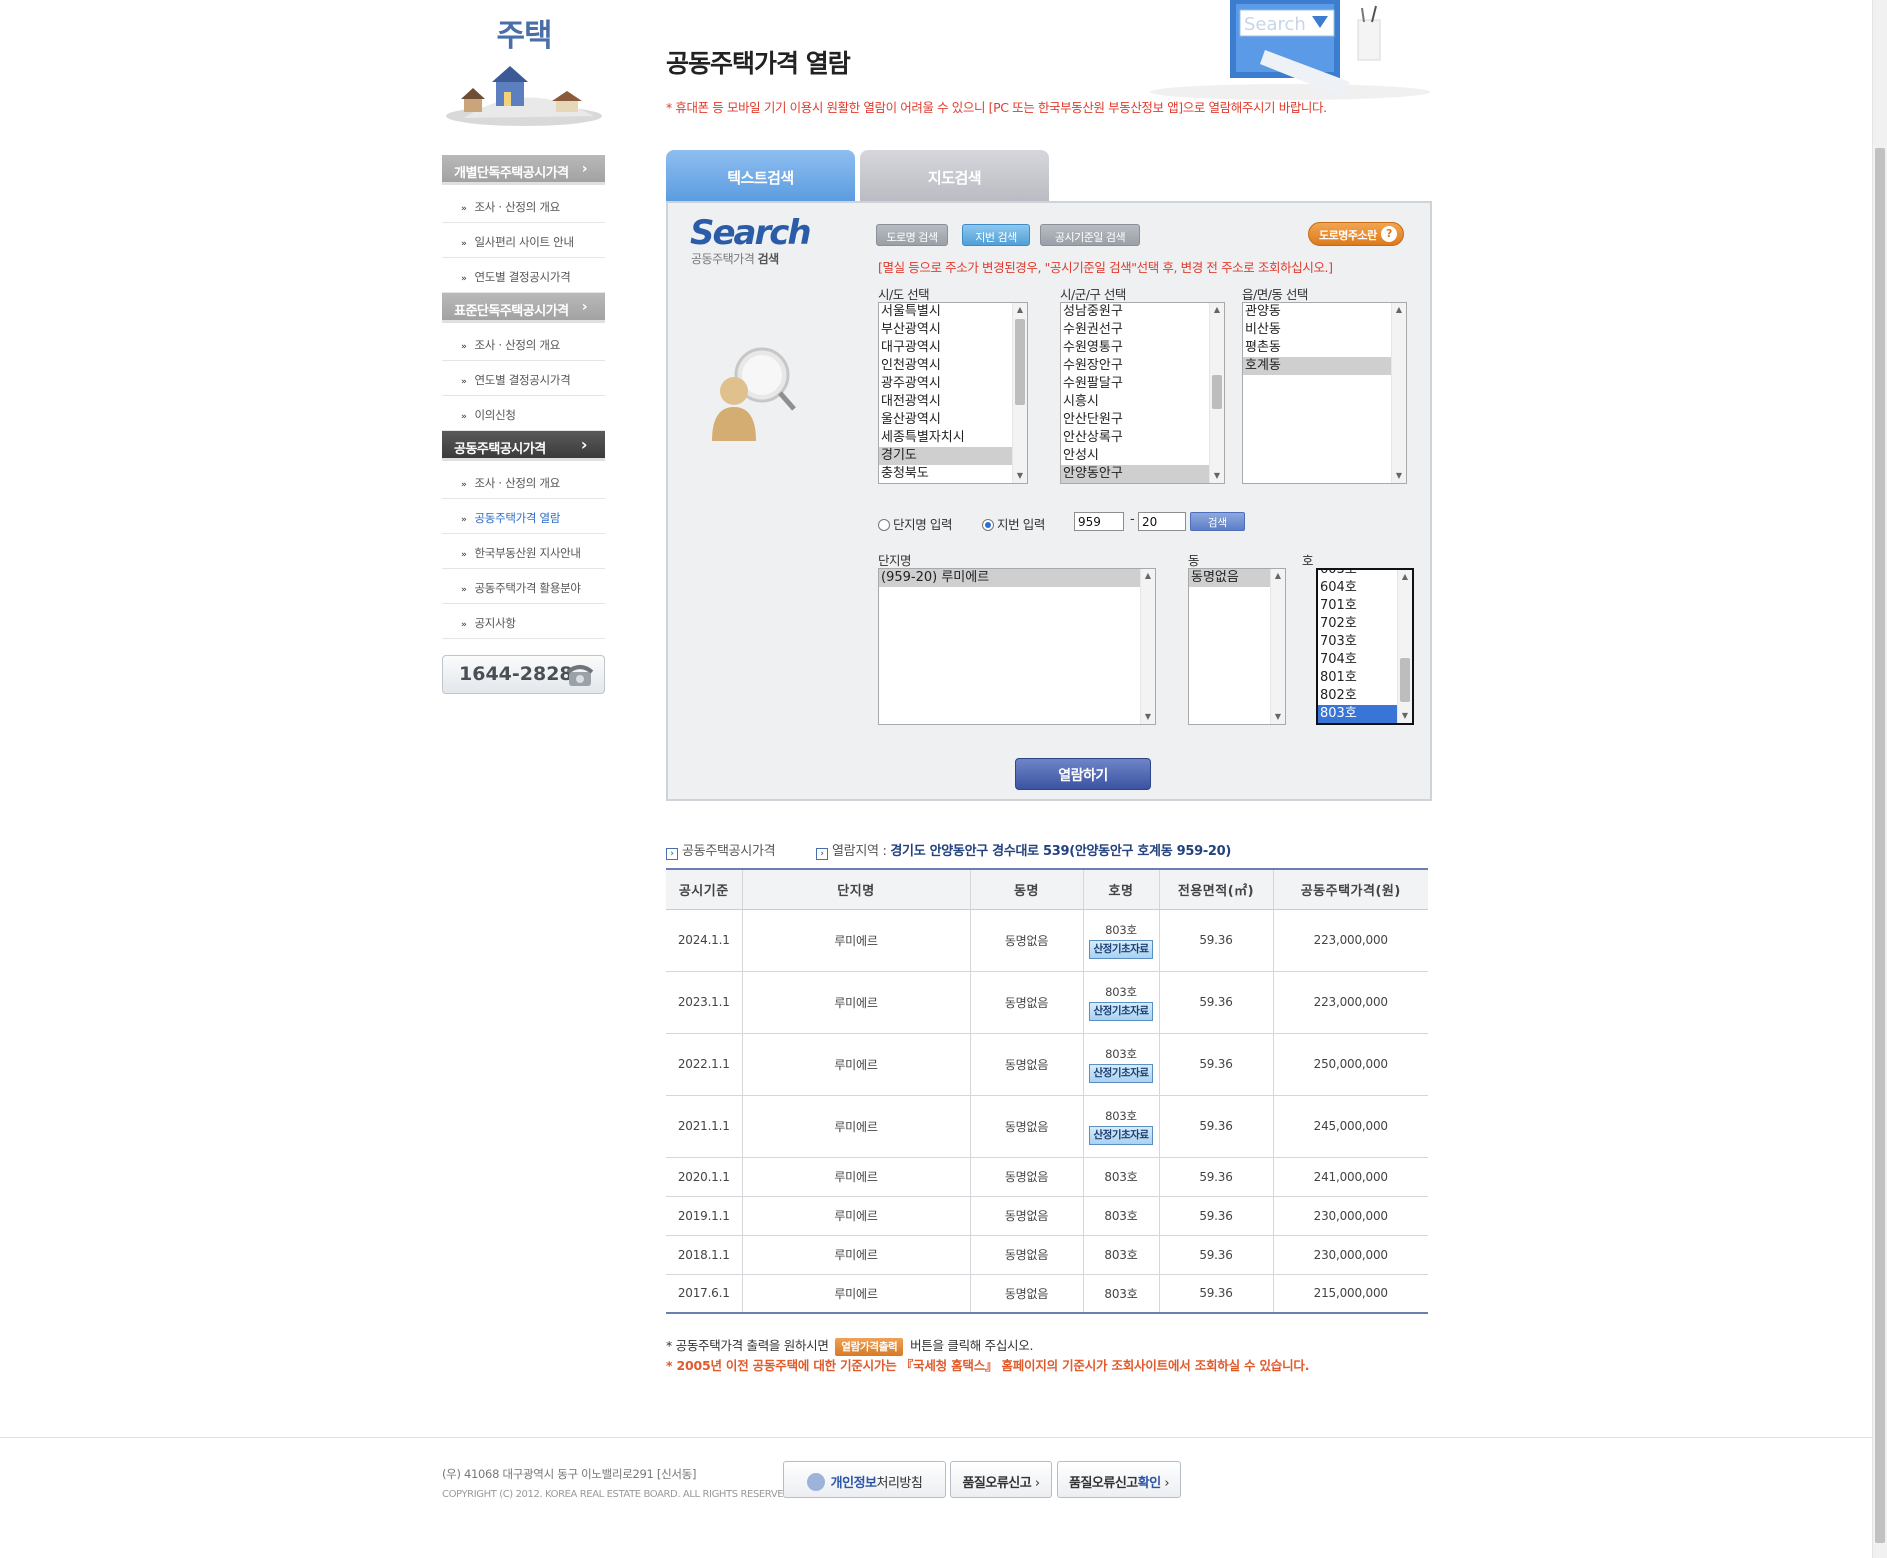 The height and width of the screenshot is (1558, 1887). I want to click on unit-select: 603호 604호 701호 702호 703호 704호 801호 802호 803호 ▲ ▼, so click(1365, 646).